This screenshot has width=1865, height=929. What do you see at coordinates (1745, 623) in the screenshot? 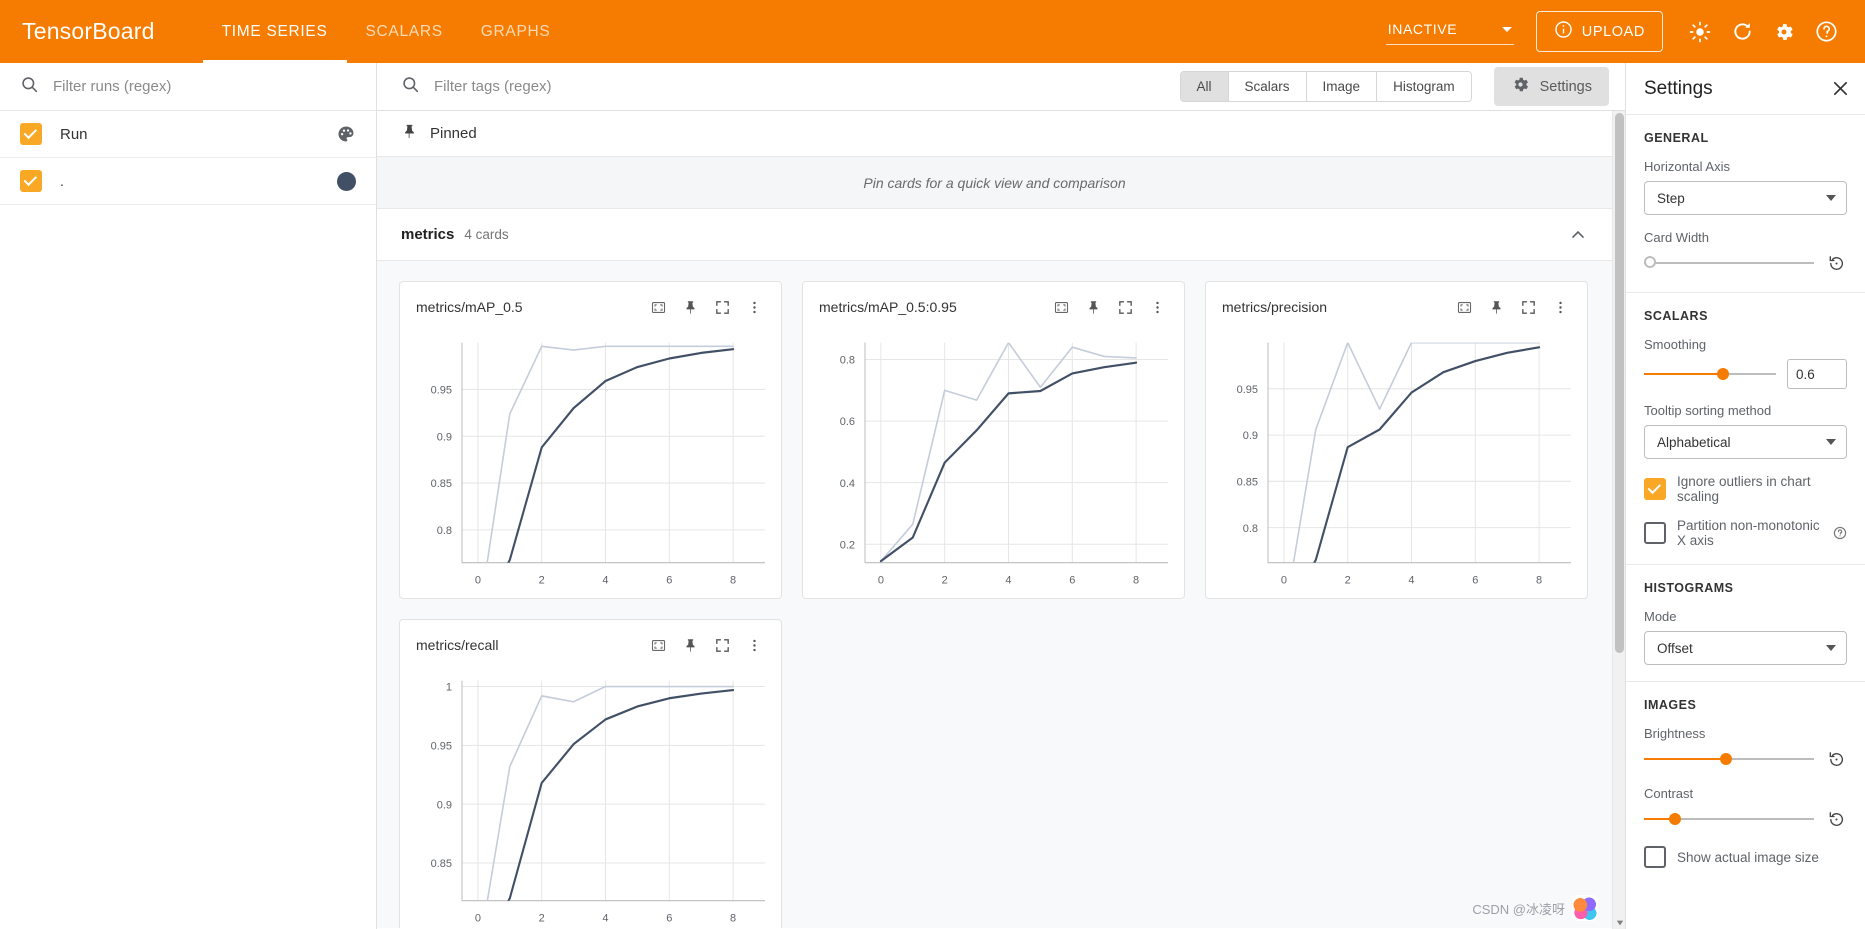
I see `settings-histograms-section: HISTOGRAMS Mode Offset` at bounding box center [1745, 623].